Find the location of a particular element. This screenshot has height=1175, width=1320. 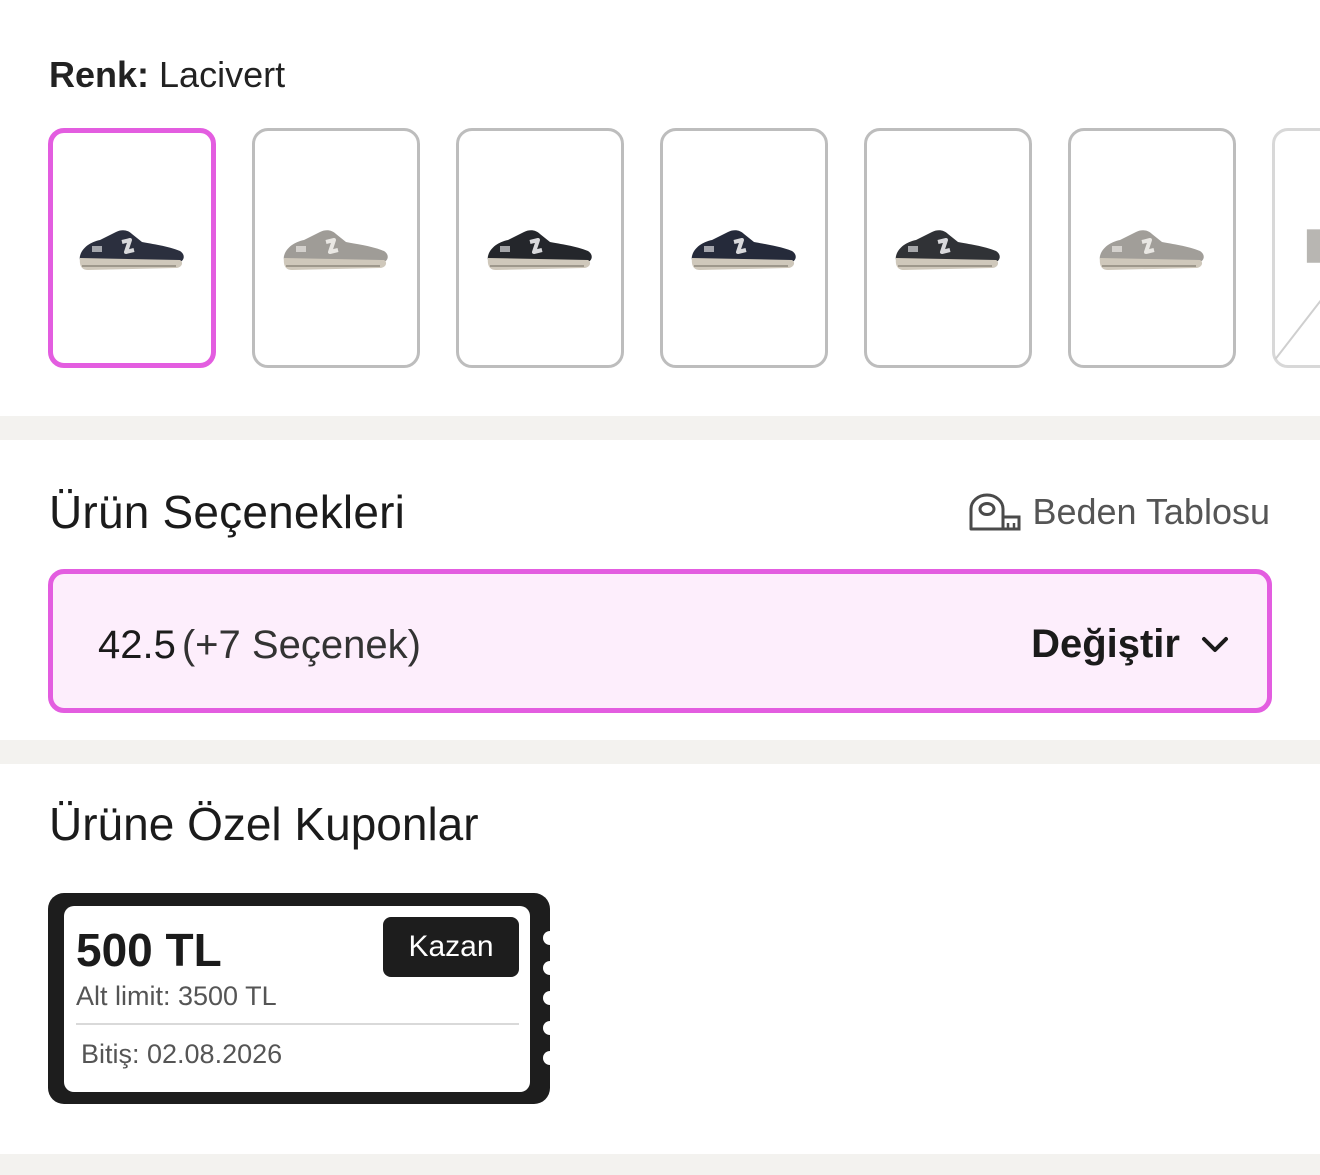

size-chart-label: Beden Tablosu is located at coordinates (1151, 511).